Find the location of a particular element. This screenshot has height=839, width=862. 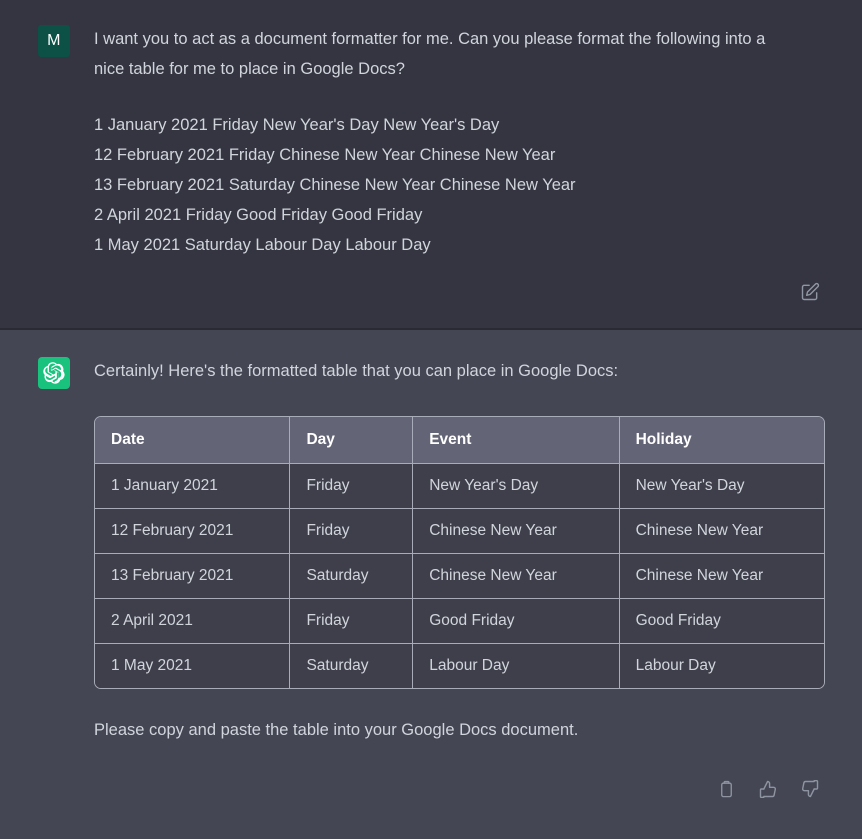

thumbs-up-button is located at coordinates (768, 789).